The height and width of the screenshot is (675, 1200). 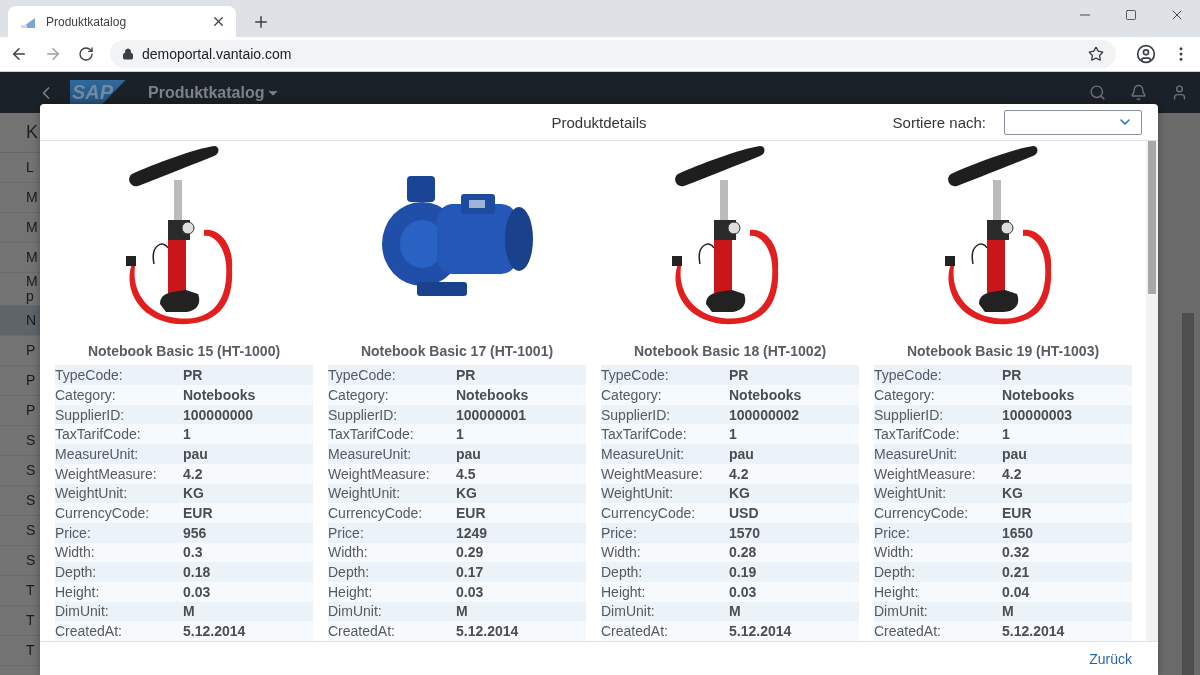 I want to click on field-value: 1249, so click(x=472, y=532).